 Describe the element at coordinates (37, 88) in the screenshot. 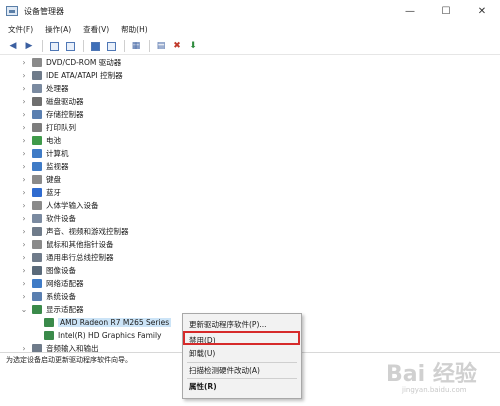

I see `processor-icon` at that location.